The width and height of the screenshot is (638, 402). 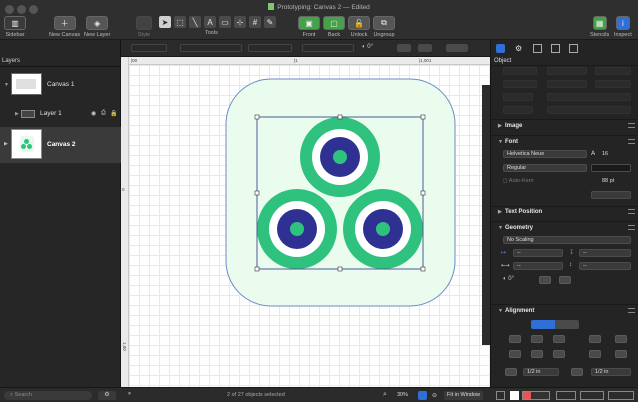 What do you see at coordinates (129, 394) in the screenshot?
I see `pause-icon: ⏸` at bounding box center [129, 394].